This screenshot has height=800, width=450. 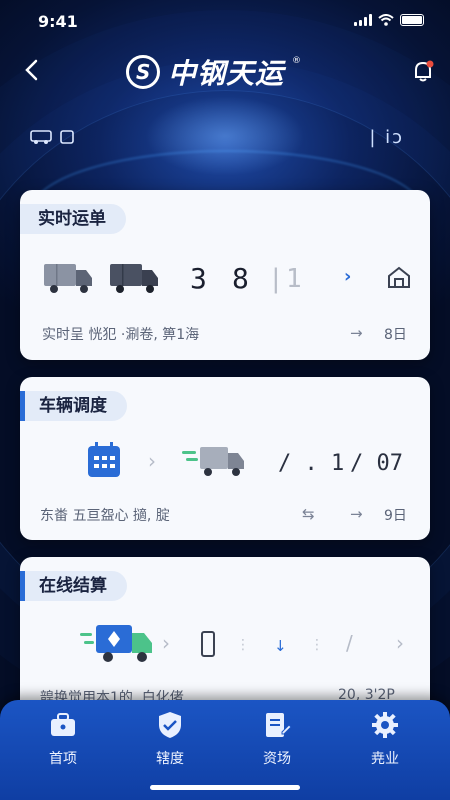 I want to click on tab-home: 首项, so click(x=63, y=739).